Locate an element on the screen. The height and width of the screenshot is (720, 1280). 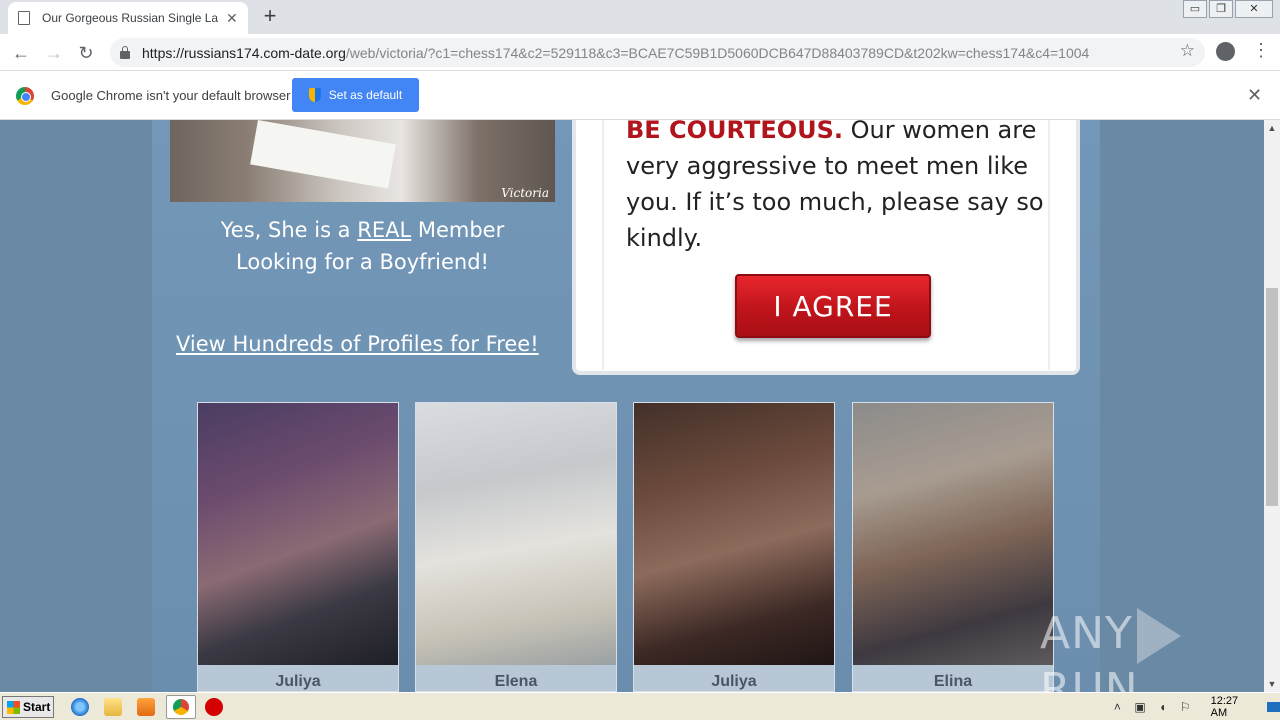
internet-explorer-icon is located at coordinates (80, 707).